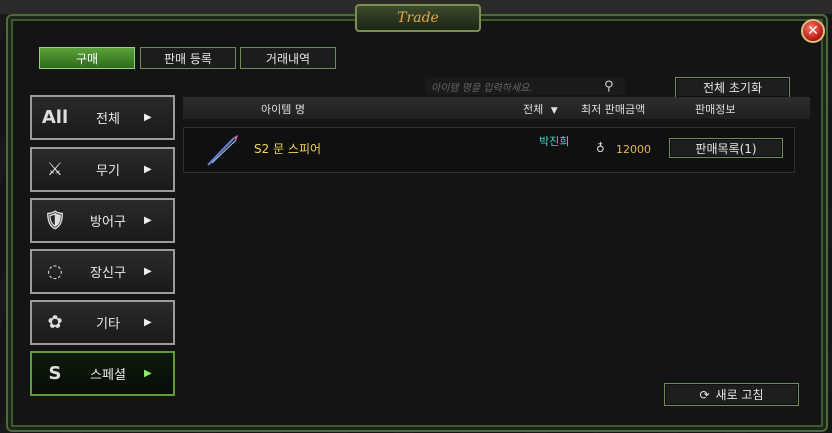  I want to click on category-armor: 🛡 방어구 ▶, so click(102, 220).